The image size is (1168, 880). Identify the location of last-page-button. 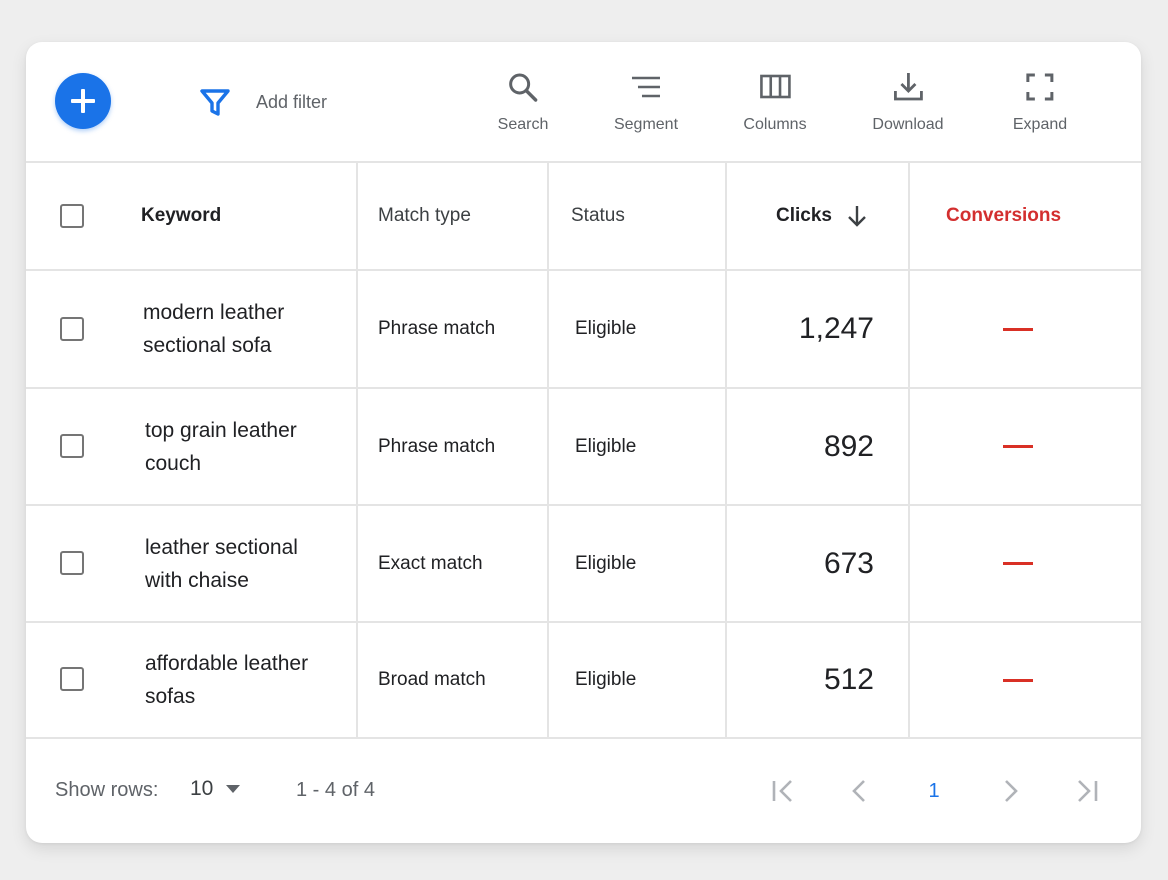
(1087, 791).